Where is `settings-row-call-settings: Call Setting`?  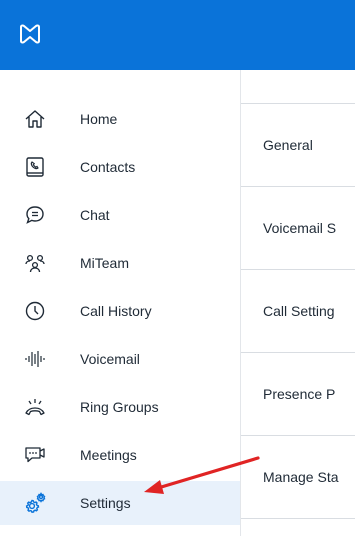 settings-row-call-settings: Call Setting is located at coordinates (298, 311).